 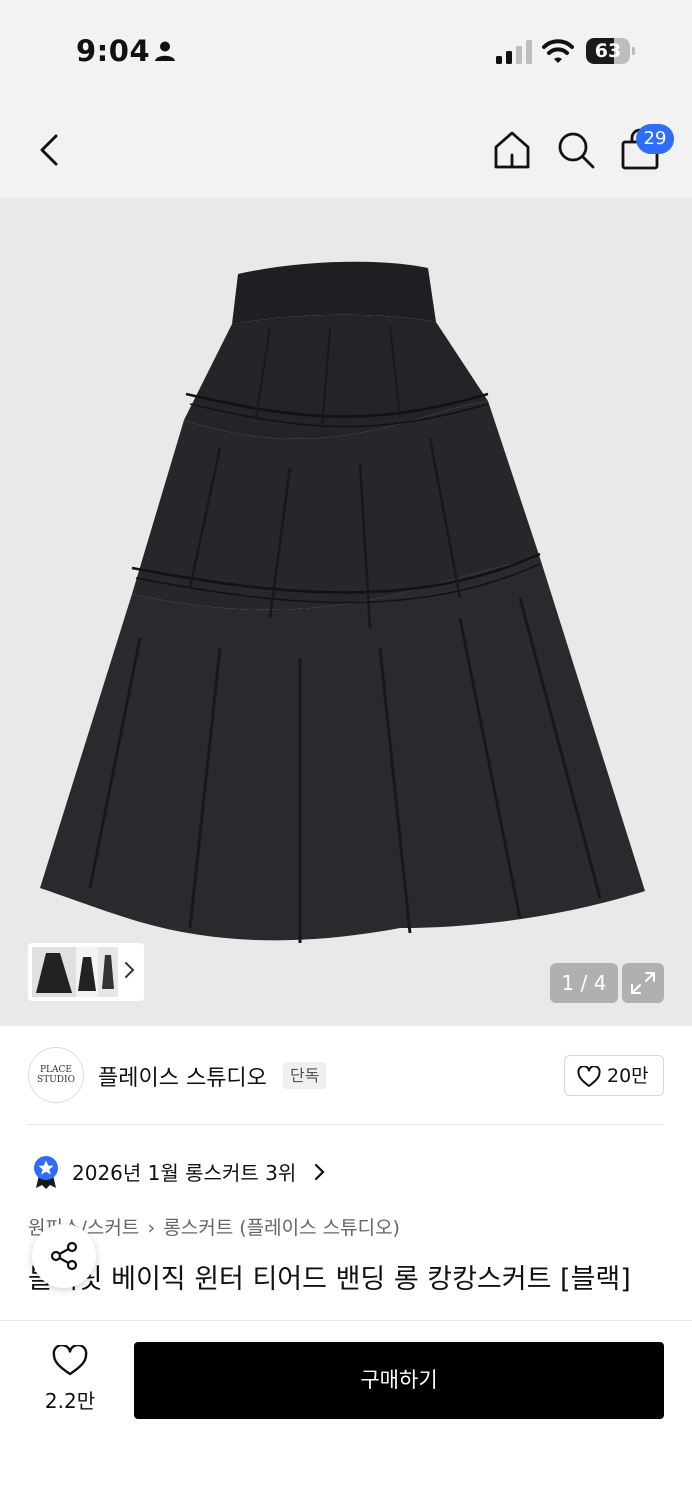 I want to click on battery-text: 63, so click(x=608, y=51).